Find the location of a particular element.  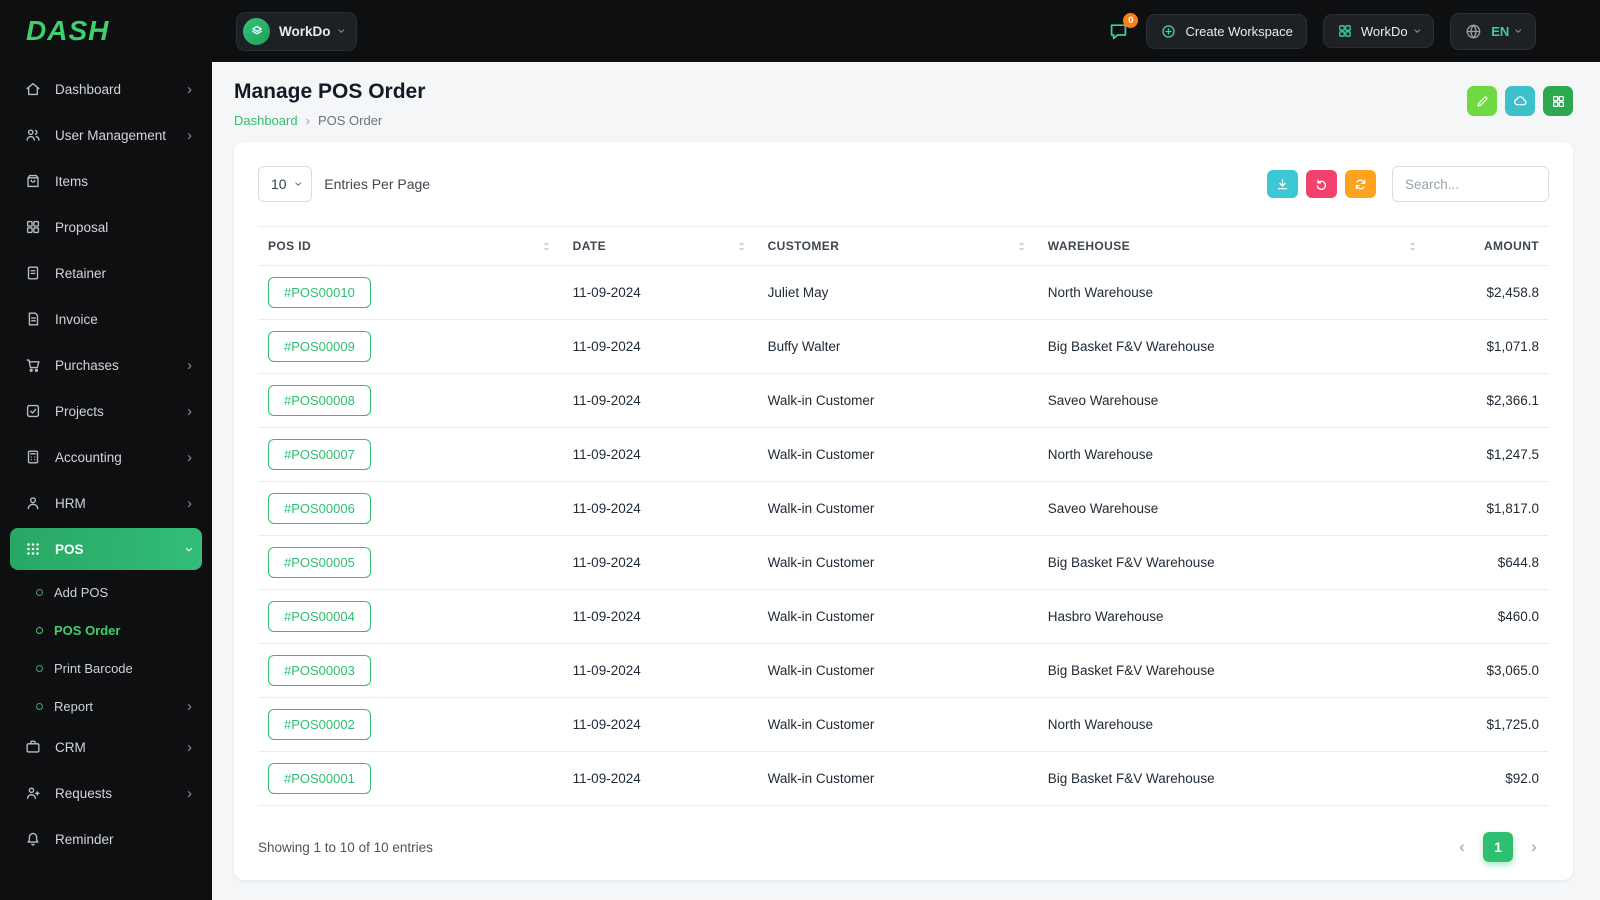

language-selector: EN › is located at coordinates (1493, 31).